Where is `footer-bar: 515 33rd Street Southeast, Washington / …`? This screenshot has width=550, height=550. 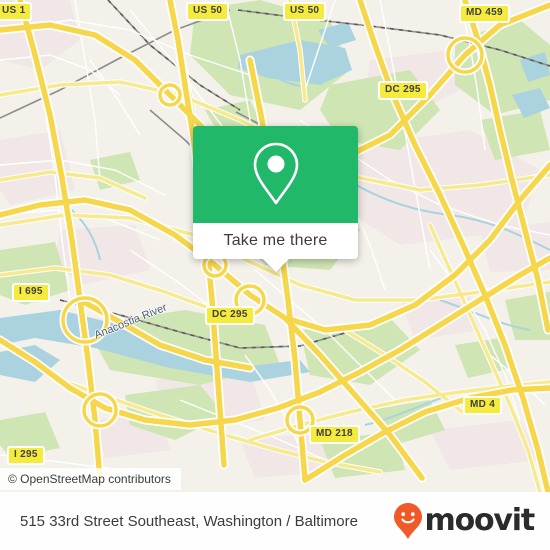 footer-bar: 515 33rd Street Southeast, Washington / … is located at coordinates (275, 521).